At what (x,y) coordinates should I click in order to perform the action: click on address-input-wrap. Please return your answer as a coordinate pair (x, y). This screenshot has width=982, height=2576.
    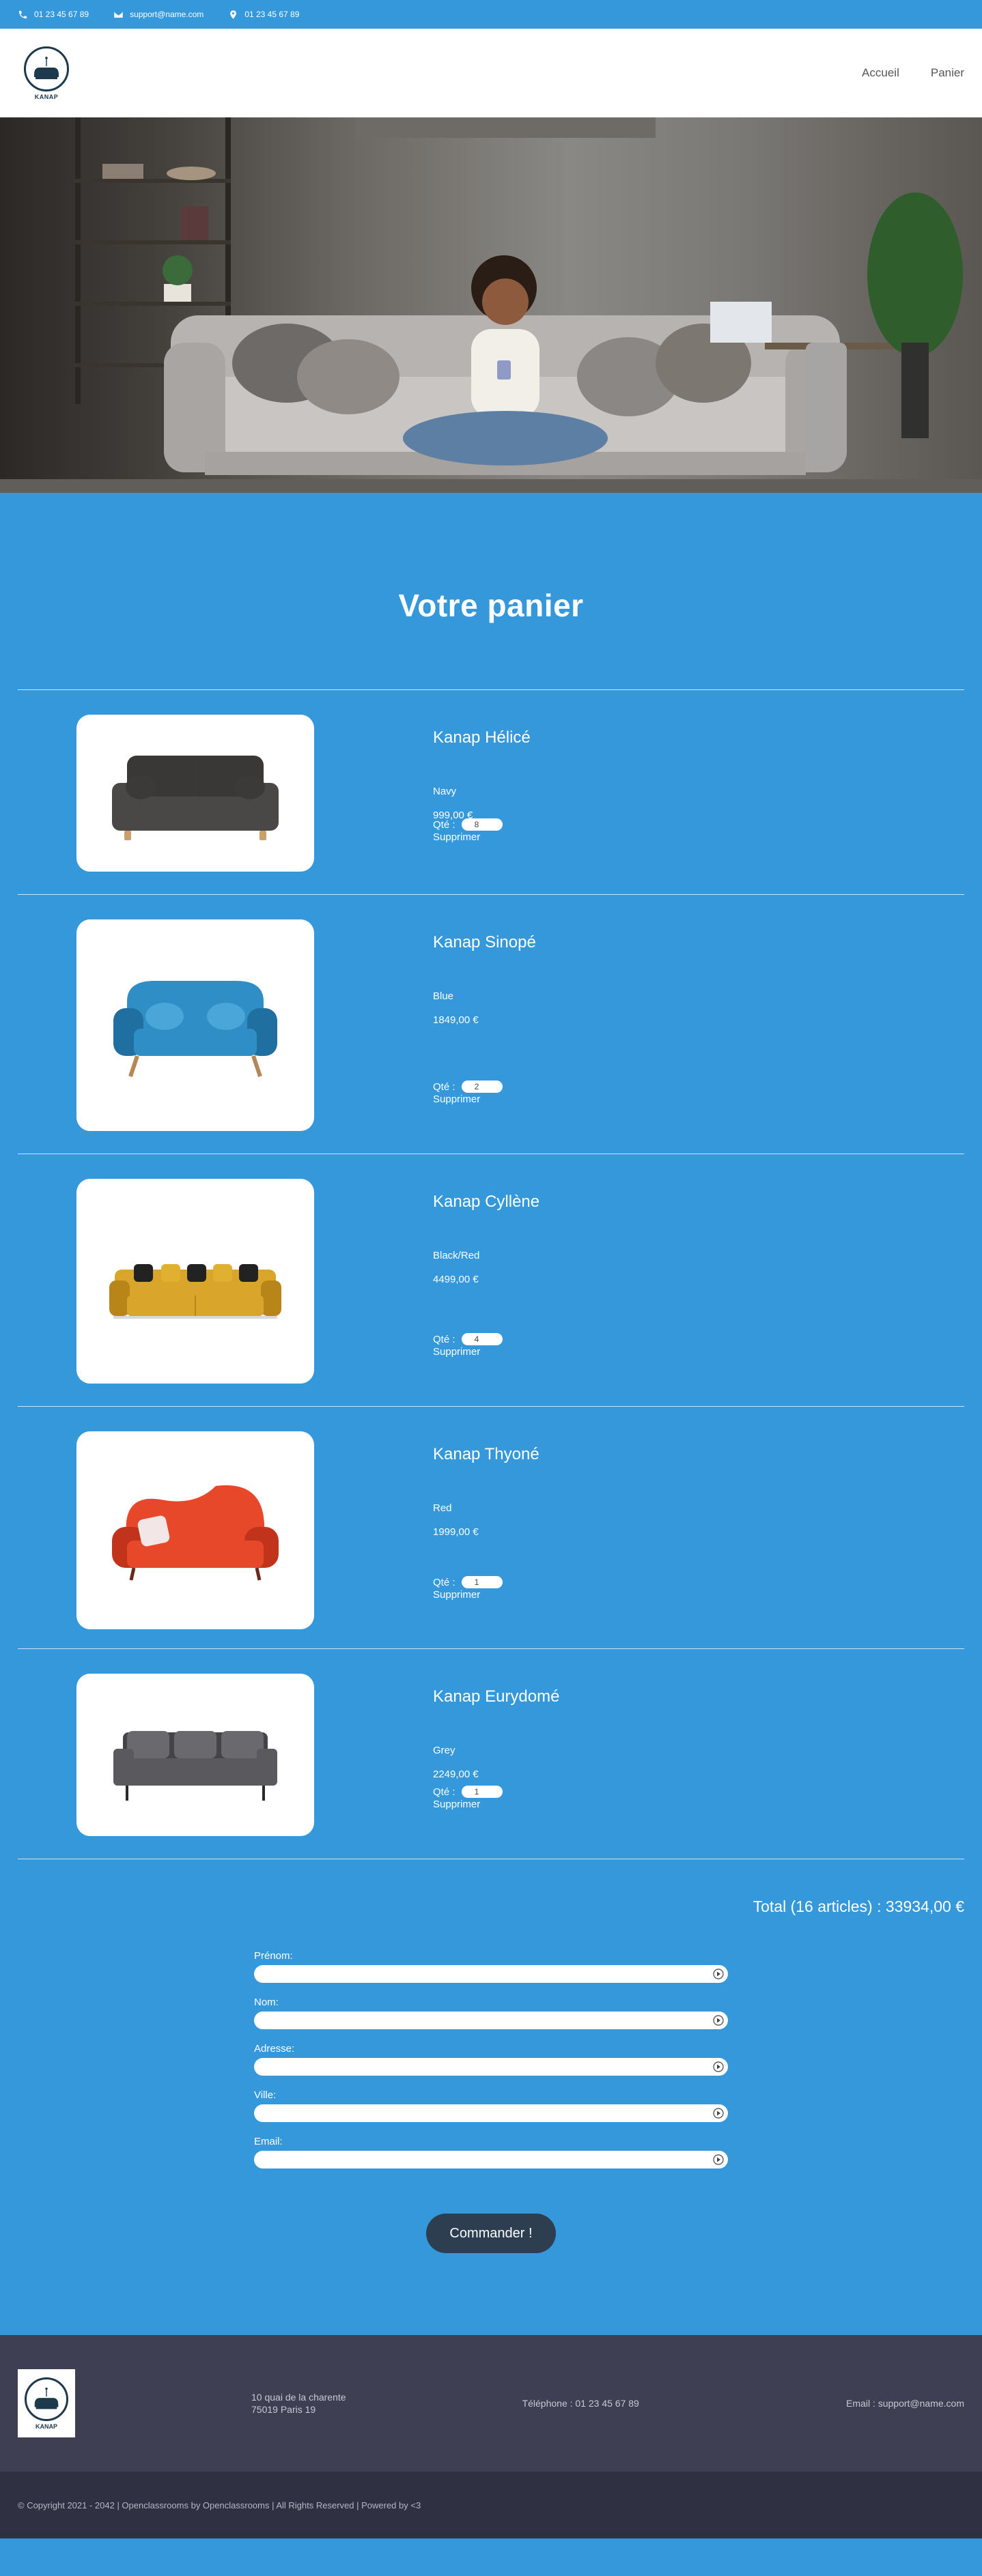
    Looking at the image, I should click on (491, 2067).